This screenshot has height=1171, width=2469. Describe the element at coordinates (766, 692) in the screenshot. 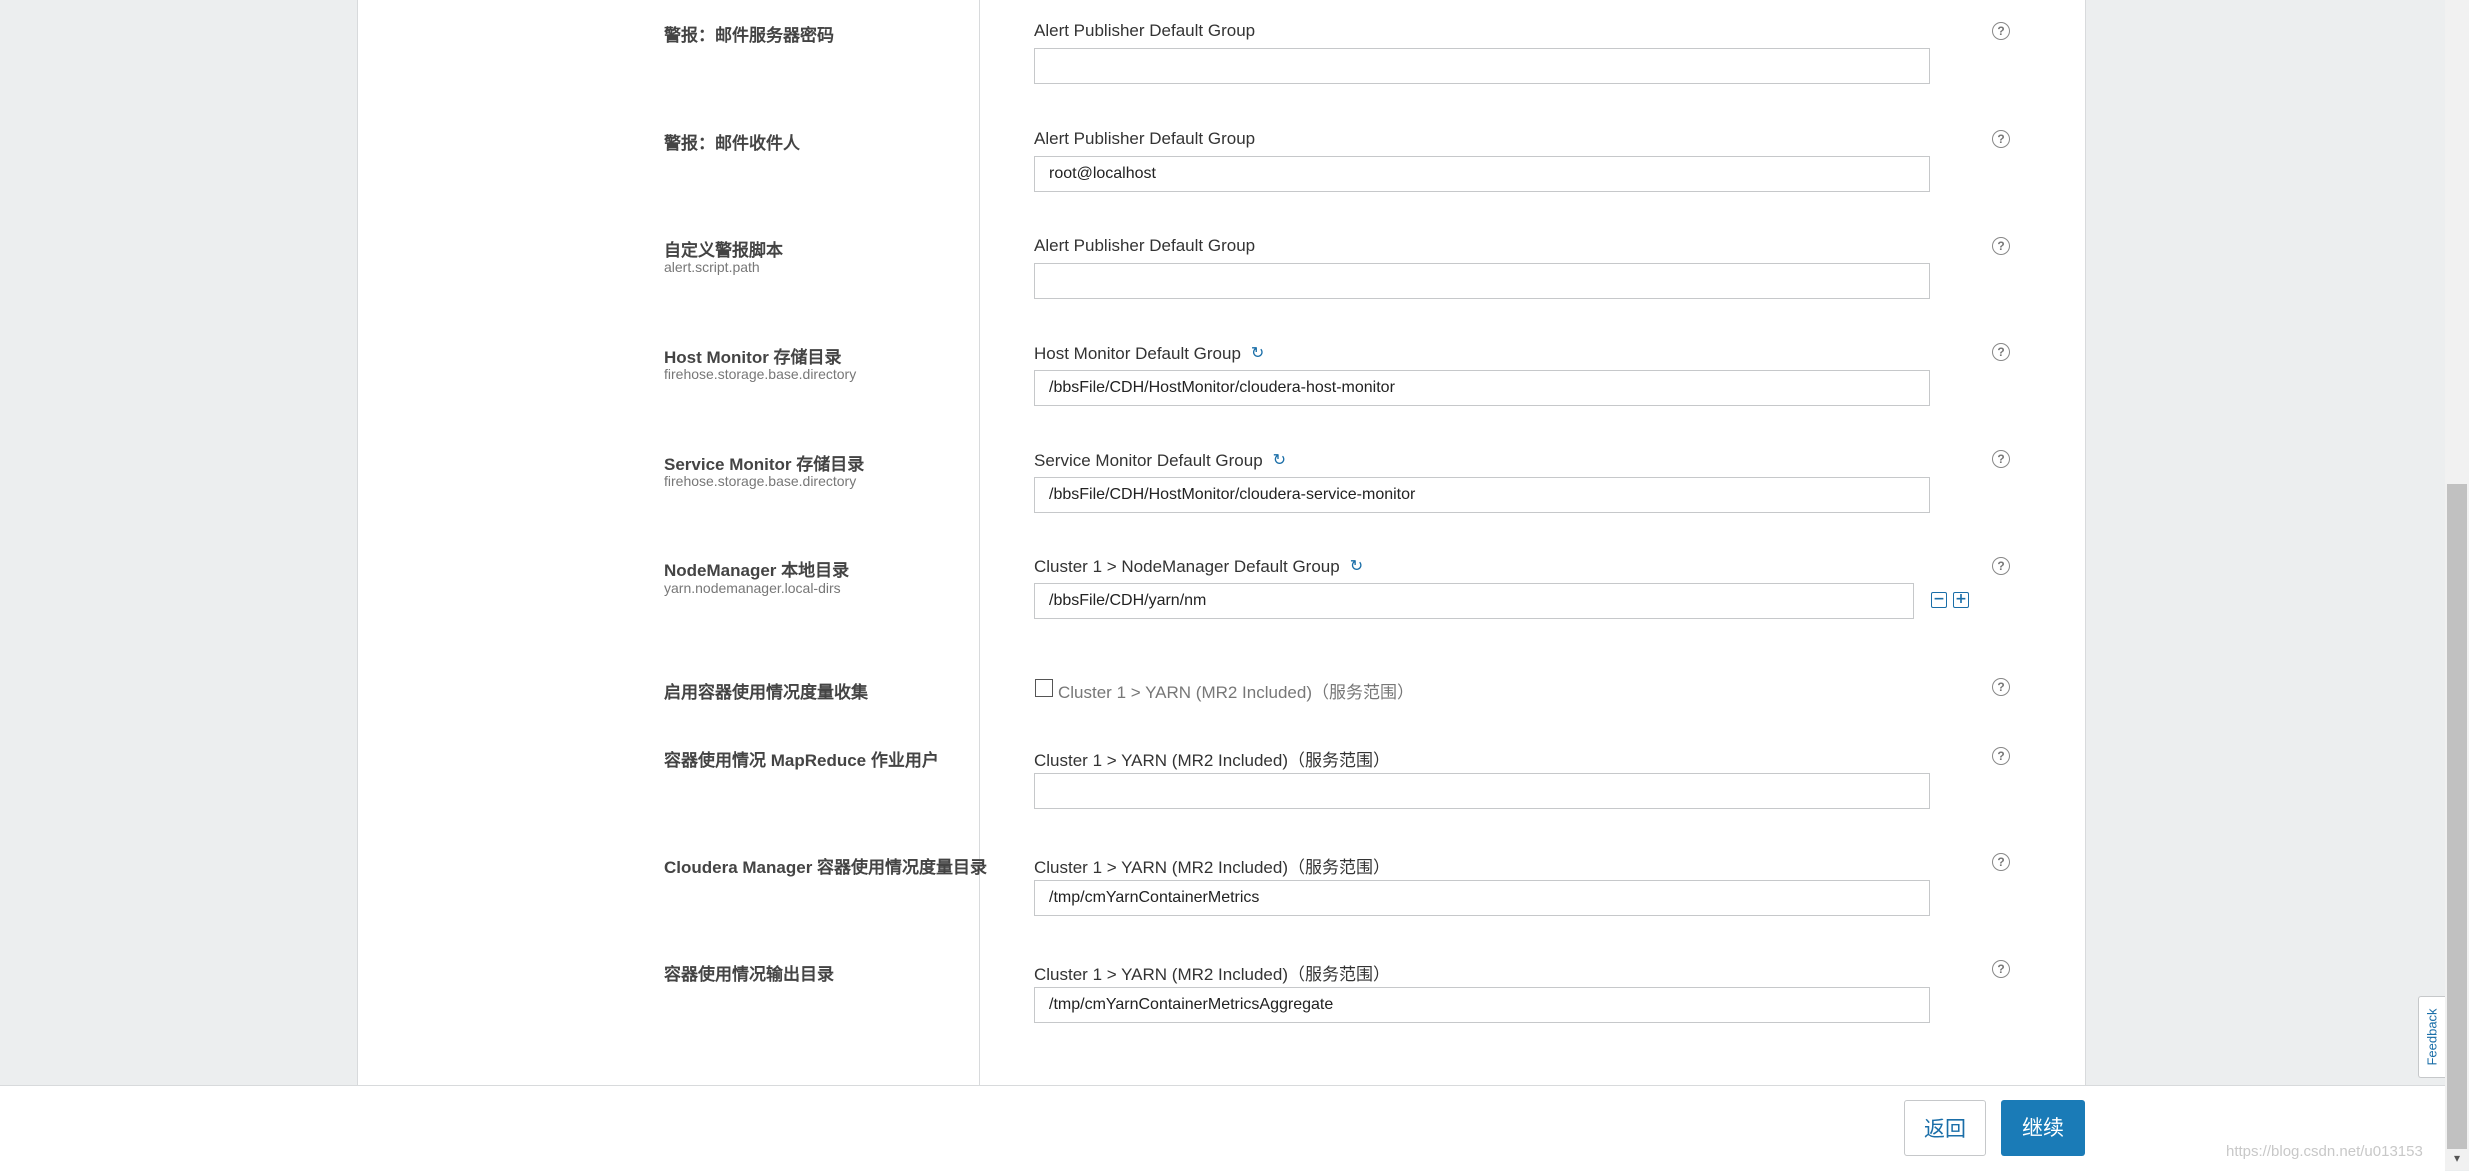

I see `setting-label: 启用容器使用情况度量收集` at that location.